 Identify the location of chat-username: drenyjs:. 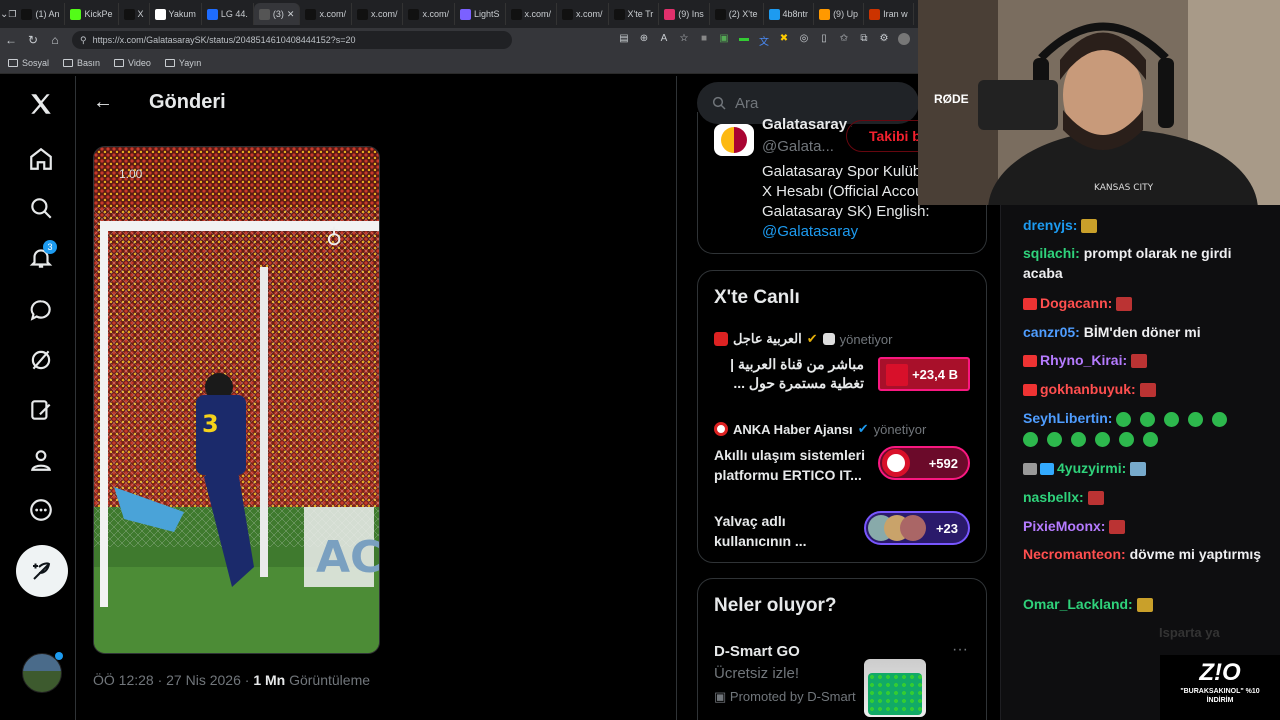
(1050, 225).